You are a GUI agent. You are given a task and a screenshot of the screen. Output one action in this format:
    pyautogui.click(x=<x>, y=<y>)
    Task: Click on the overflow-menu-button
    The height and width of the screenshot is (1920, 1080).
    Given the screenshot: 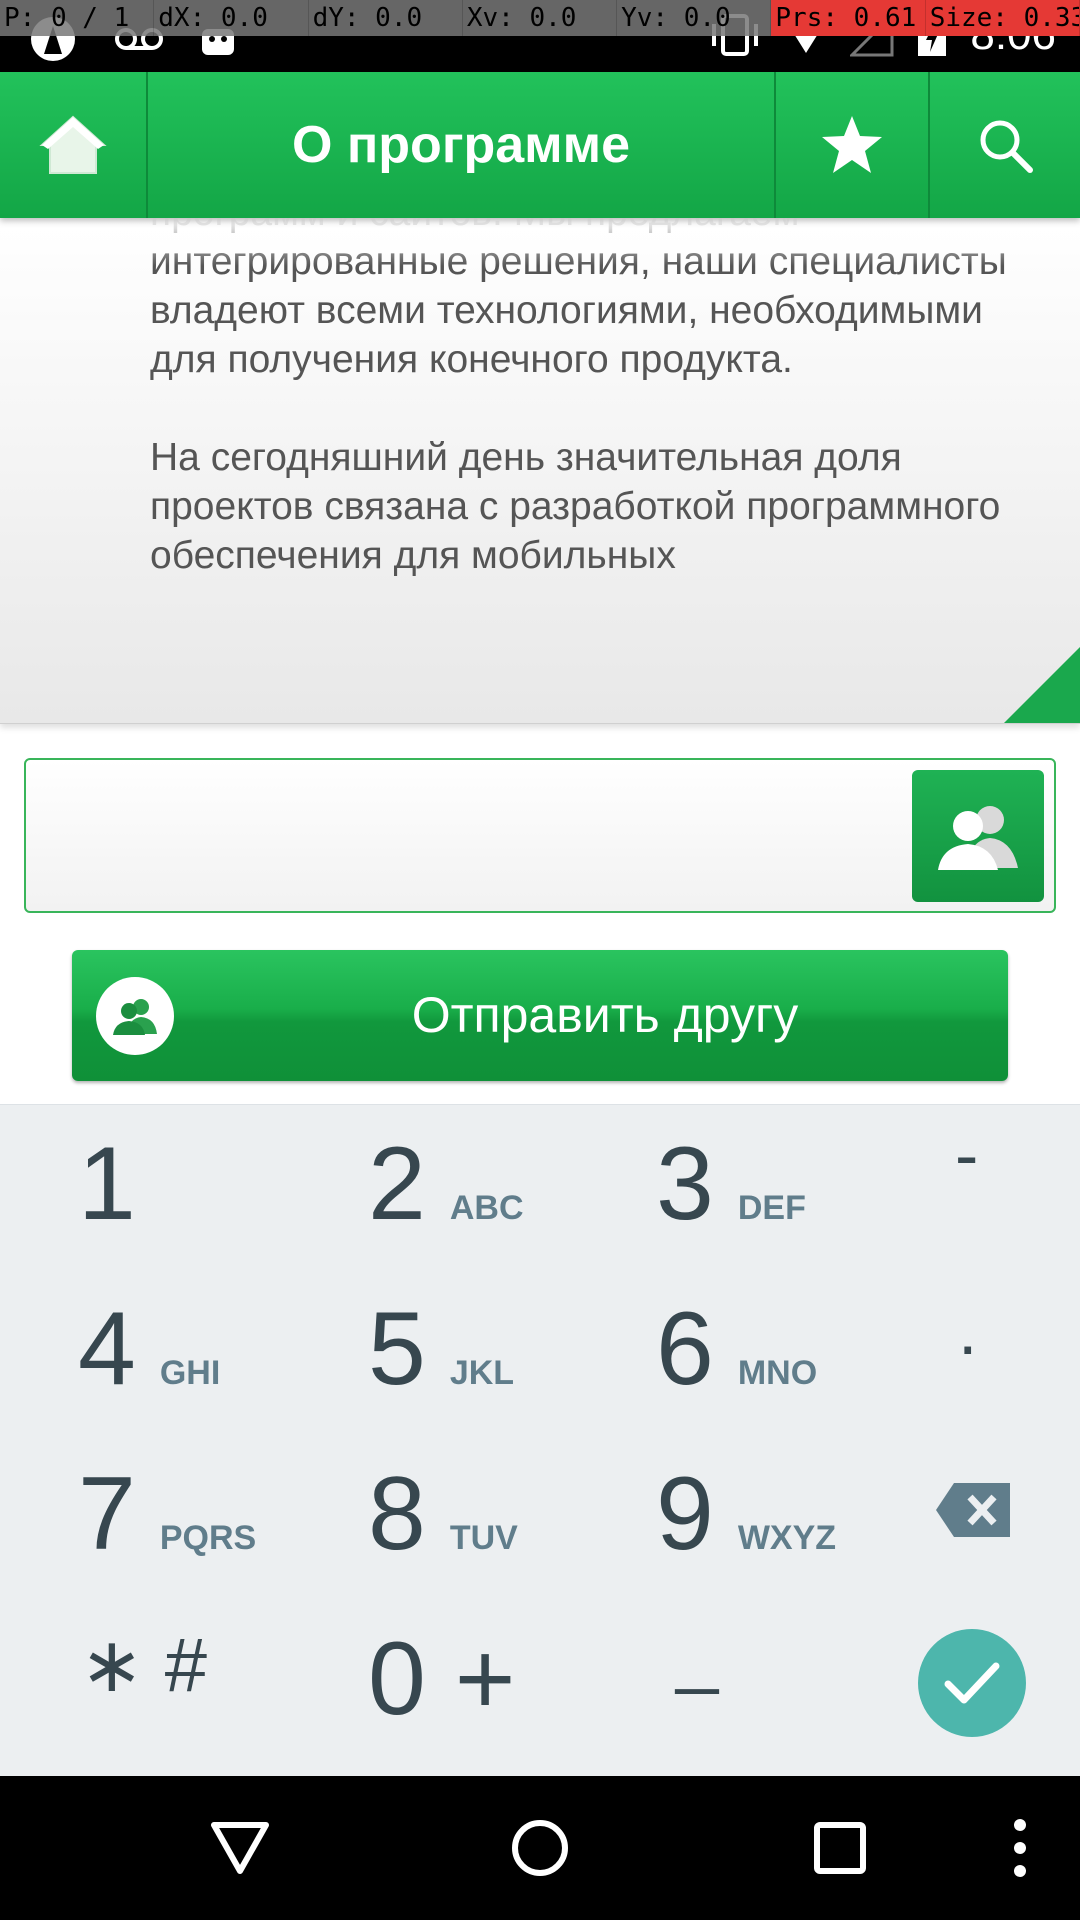 What is the action you would take?
    pyautogui.click(x=1020, y=1848)
    